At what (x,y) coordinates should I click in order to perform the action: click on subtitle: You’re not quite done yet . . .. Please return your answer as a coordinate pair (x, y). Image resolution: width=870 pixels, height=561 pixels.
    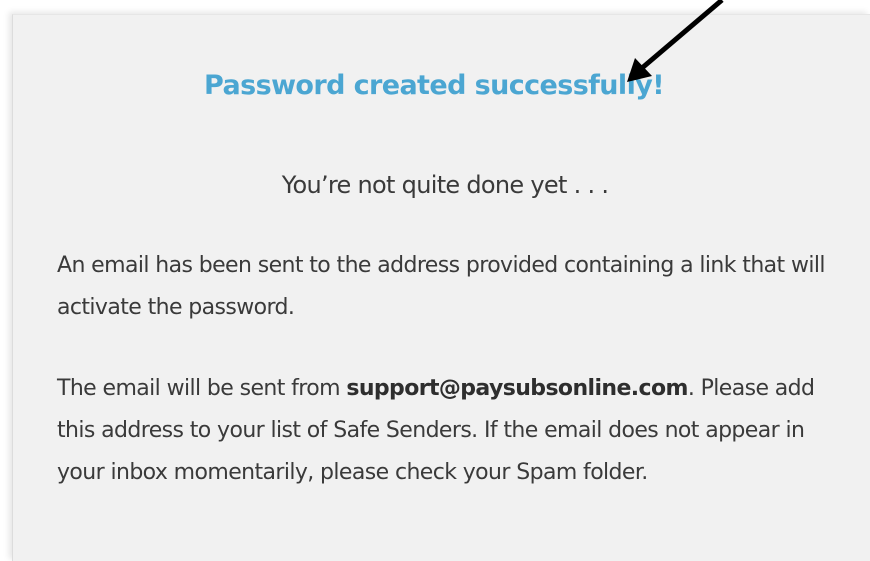
    Looking at the image, I should click on (445, 185).